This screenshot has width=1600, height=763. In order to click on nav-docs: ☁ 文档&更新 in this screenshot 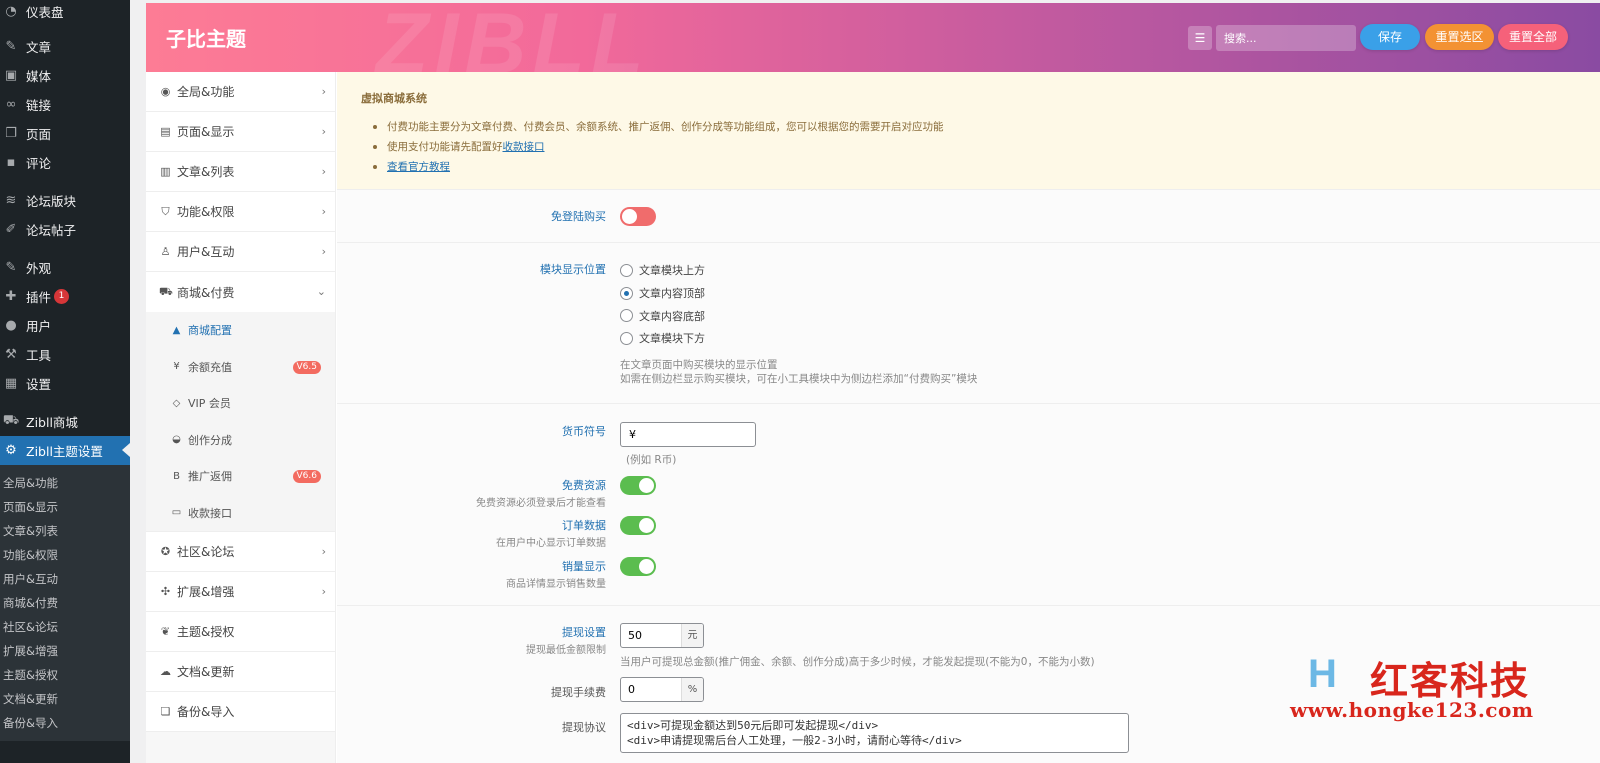, I will do `click(240, 672)`.